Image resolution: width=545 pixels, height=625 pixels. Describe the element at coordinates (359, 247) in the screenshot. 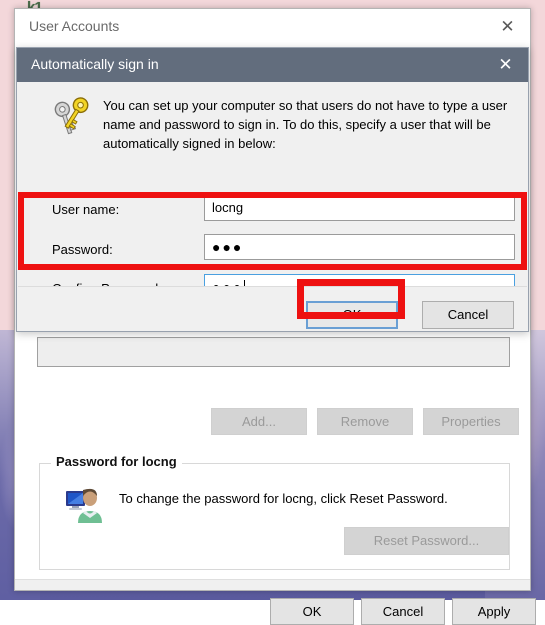

I see `password-input: ●●●` at that location.